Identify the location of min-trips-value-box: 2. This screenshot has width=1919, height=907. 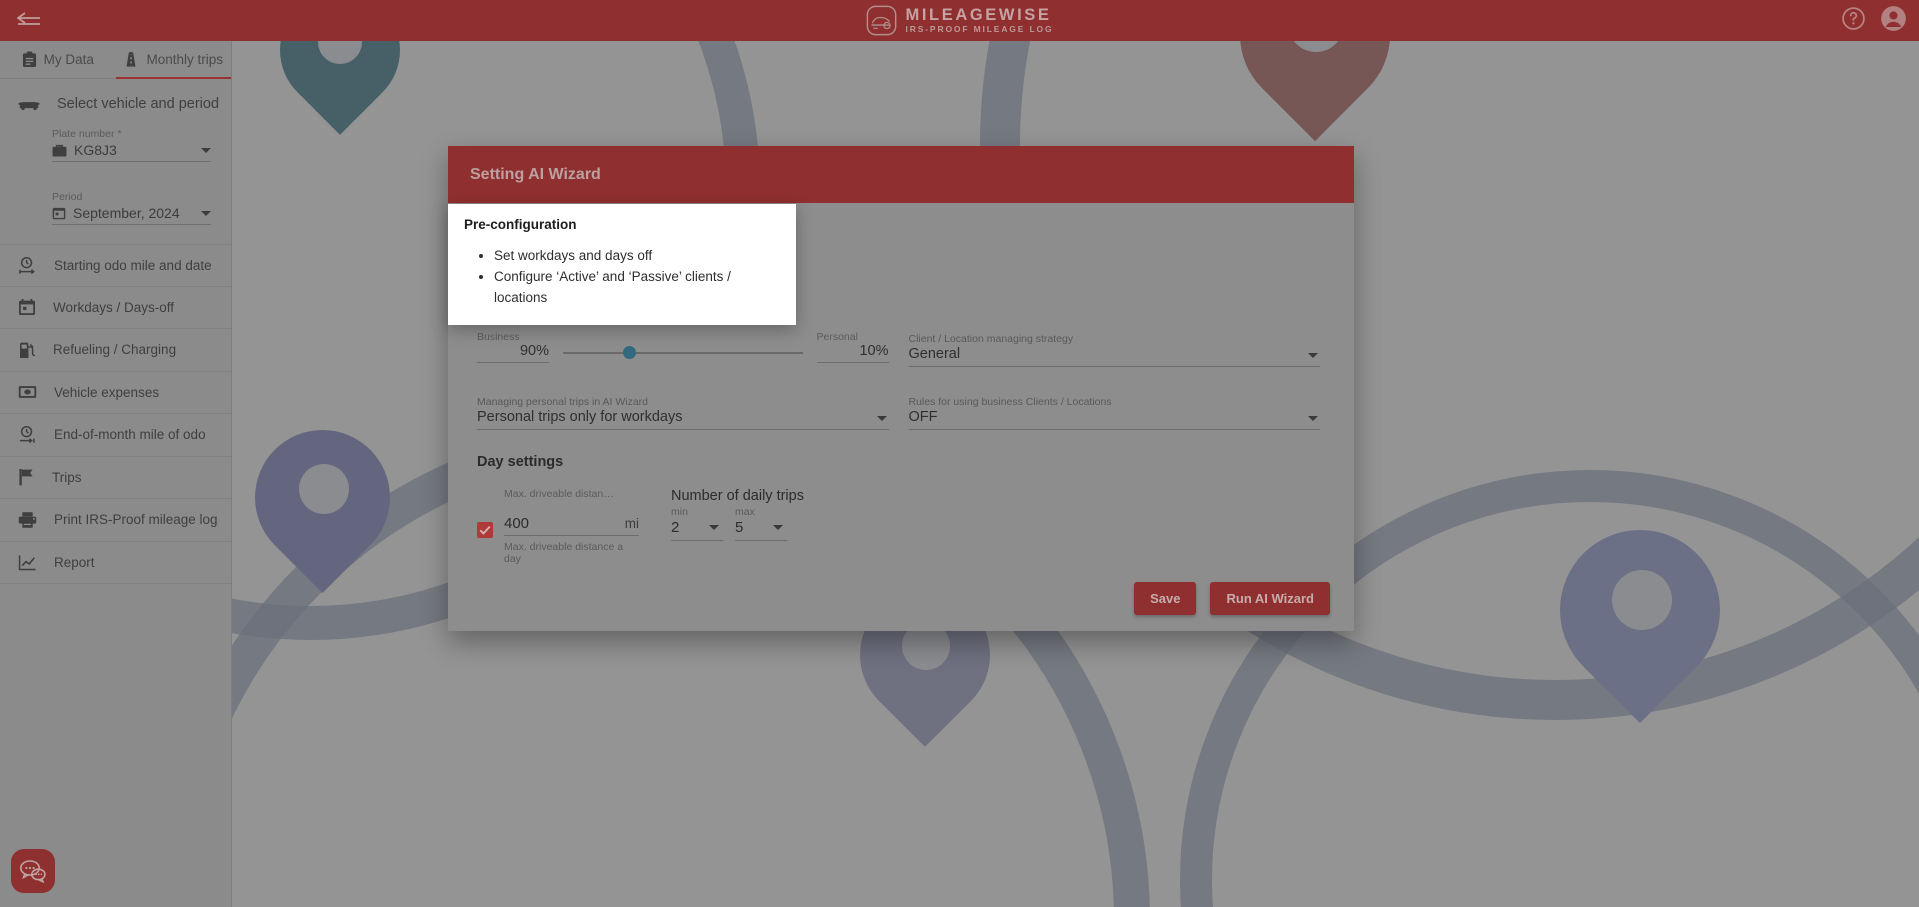
(697, 530).